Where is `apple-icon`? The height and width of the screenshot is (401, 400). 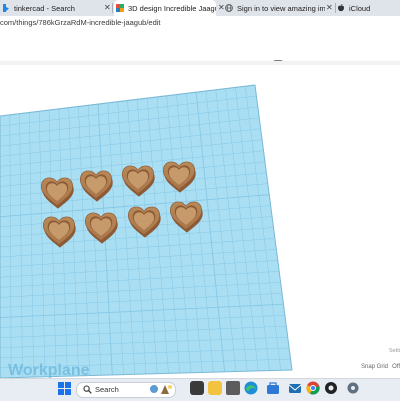 apple-icon is located at coordinates (341, 8).